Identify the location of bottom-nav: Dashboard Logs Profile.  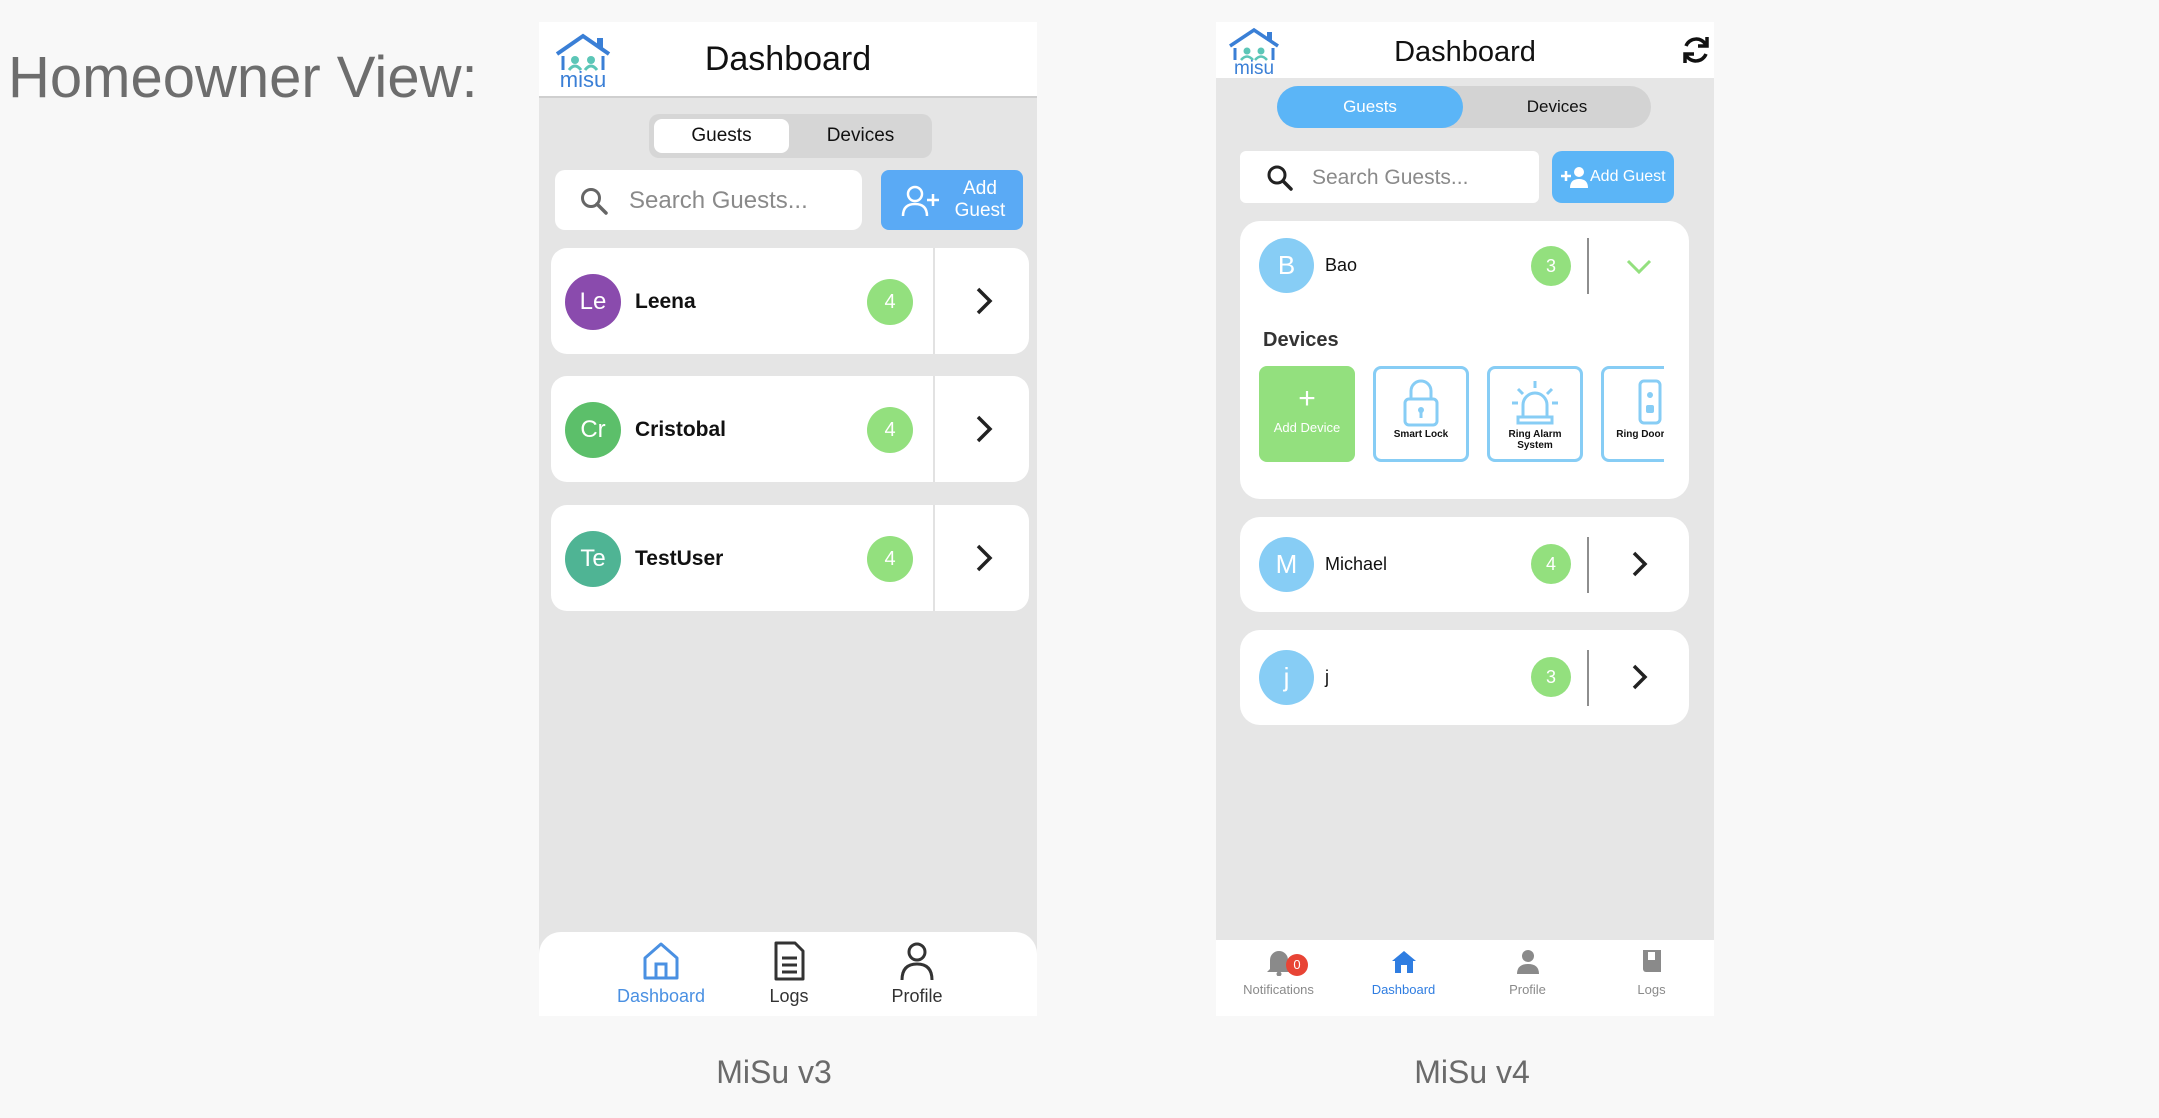
(788, 974).